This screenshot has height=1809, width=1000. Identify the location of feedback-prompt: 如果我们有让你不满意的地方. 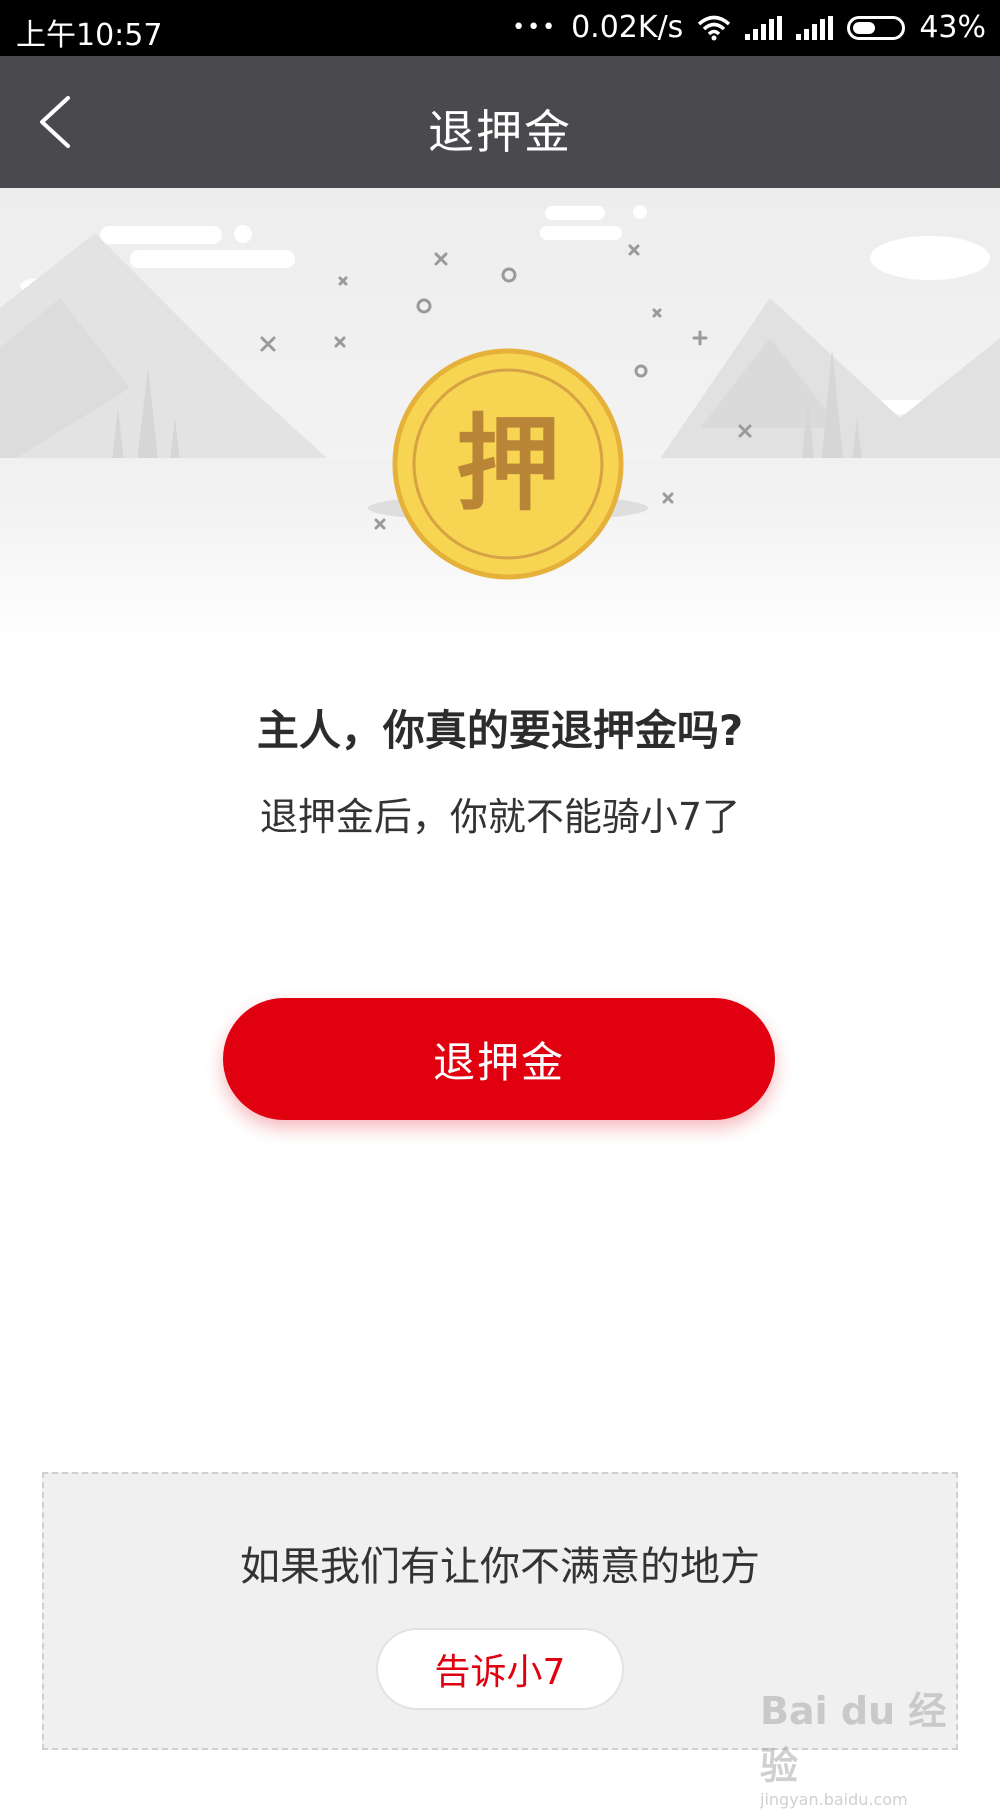
(500, 1567).